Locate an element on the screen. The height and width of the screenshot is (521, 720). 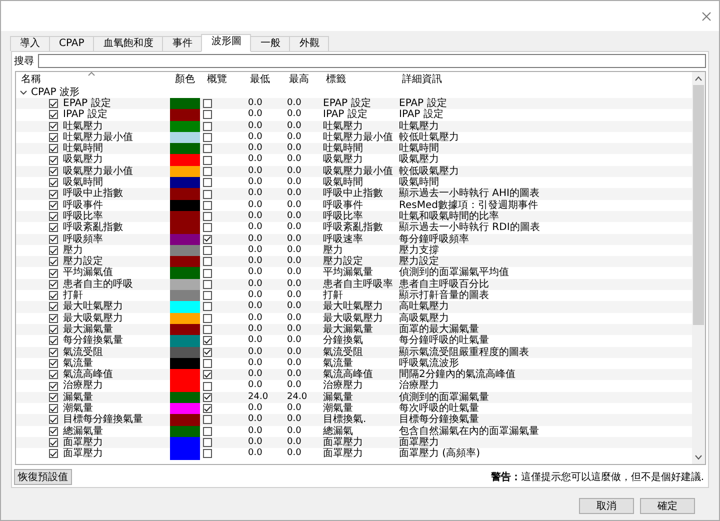
column-header: 顏色 is located at coordinates (186, 79).